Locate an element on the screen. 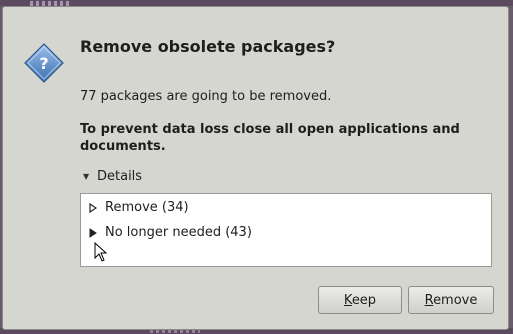  question-diamond-icon: ? is located at coordinates (44, 63).